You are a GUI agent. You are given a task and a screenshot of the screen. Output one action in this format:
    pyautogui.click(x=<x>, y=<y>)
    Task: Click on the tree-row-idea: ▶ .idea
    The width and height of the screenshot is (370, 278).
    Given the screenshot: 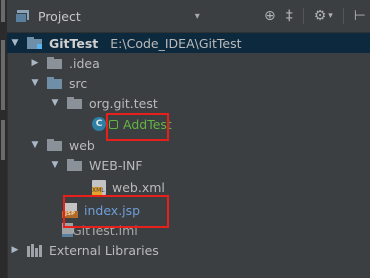 What is the action you would take?
    pyautogui.click(x=188, y=63)
    